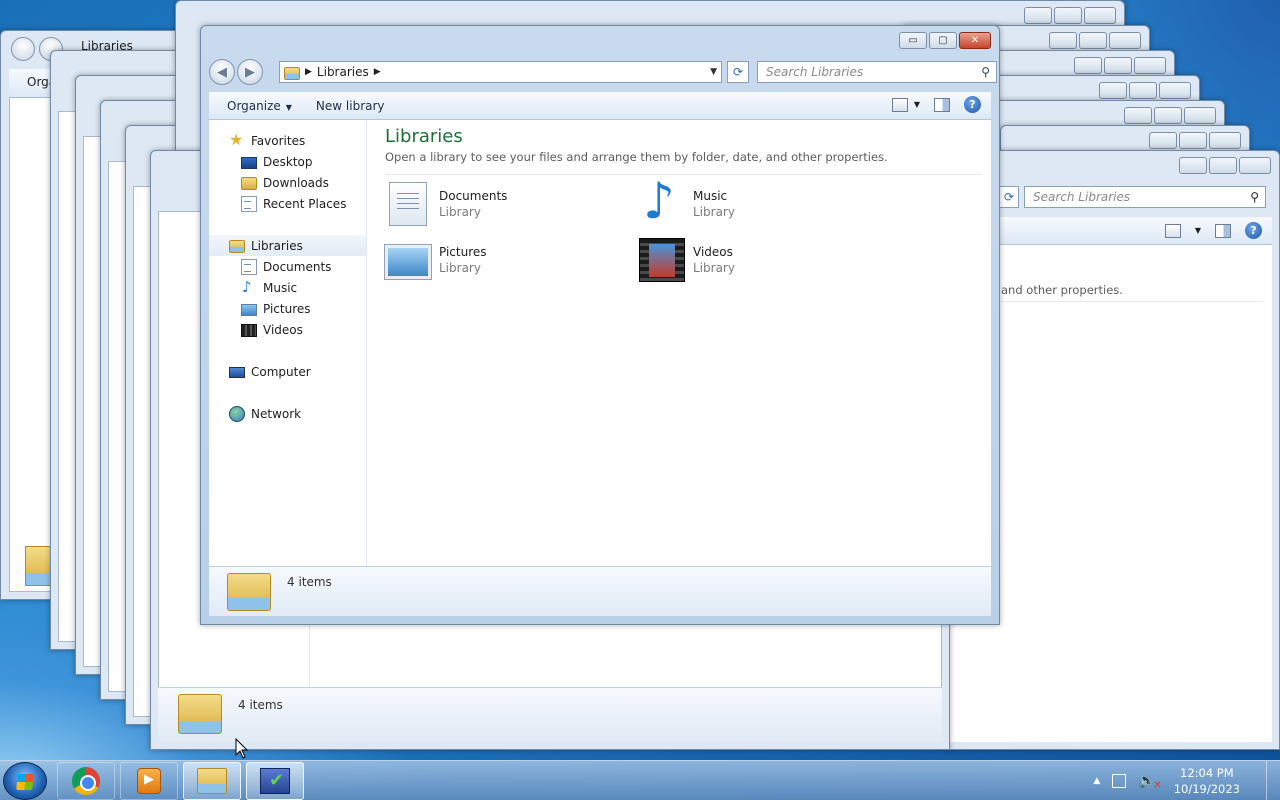 This screenshot has height=800, width=1280. Describe the element at coordinates (766, 201) in the screenshot. I see `library-item-music: Music Library` at that location.